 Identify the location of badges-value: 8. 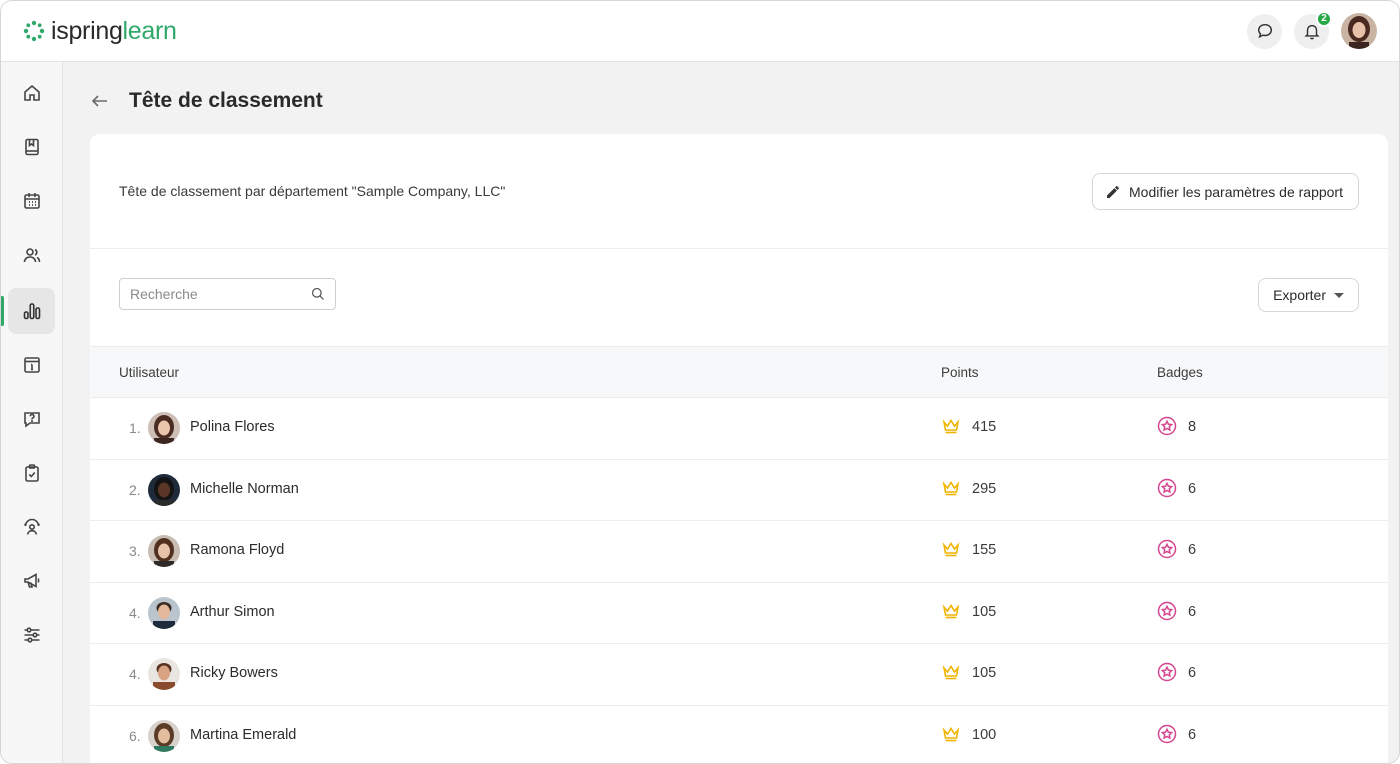
(1192, 427).